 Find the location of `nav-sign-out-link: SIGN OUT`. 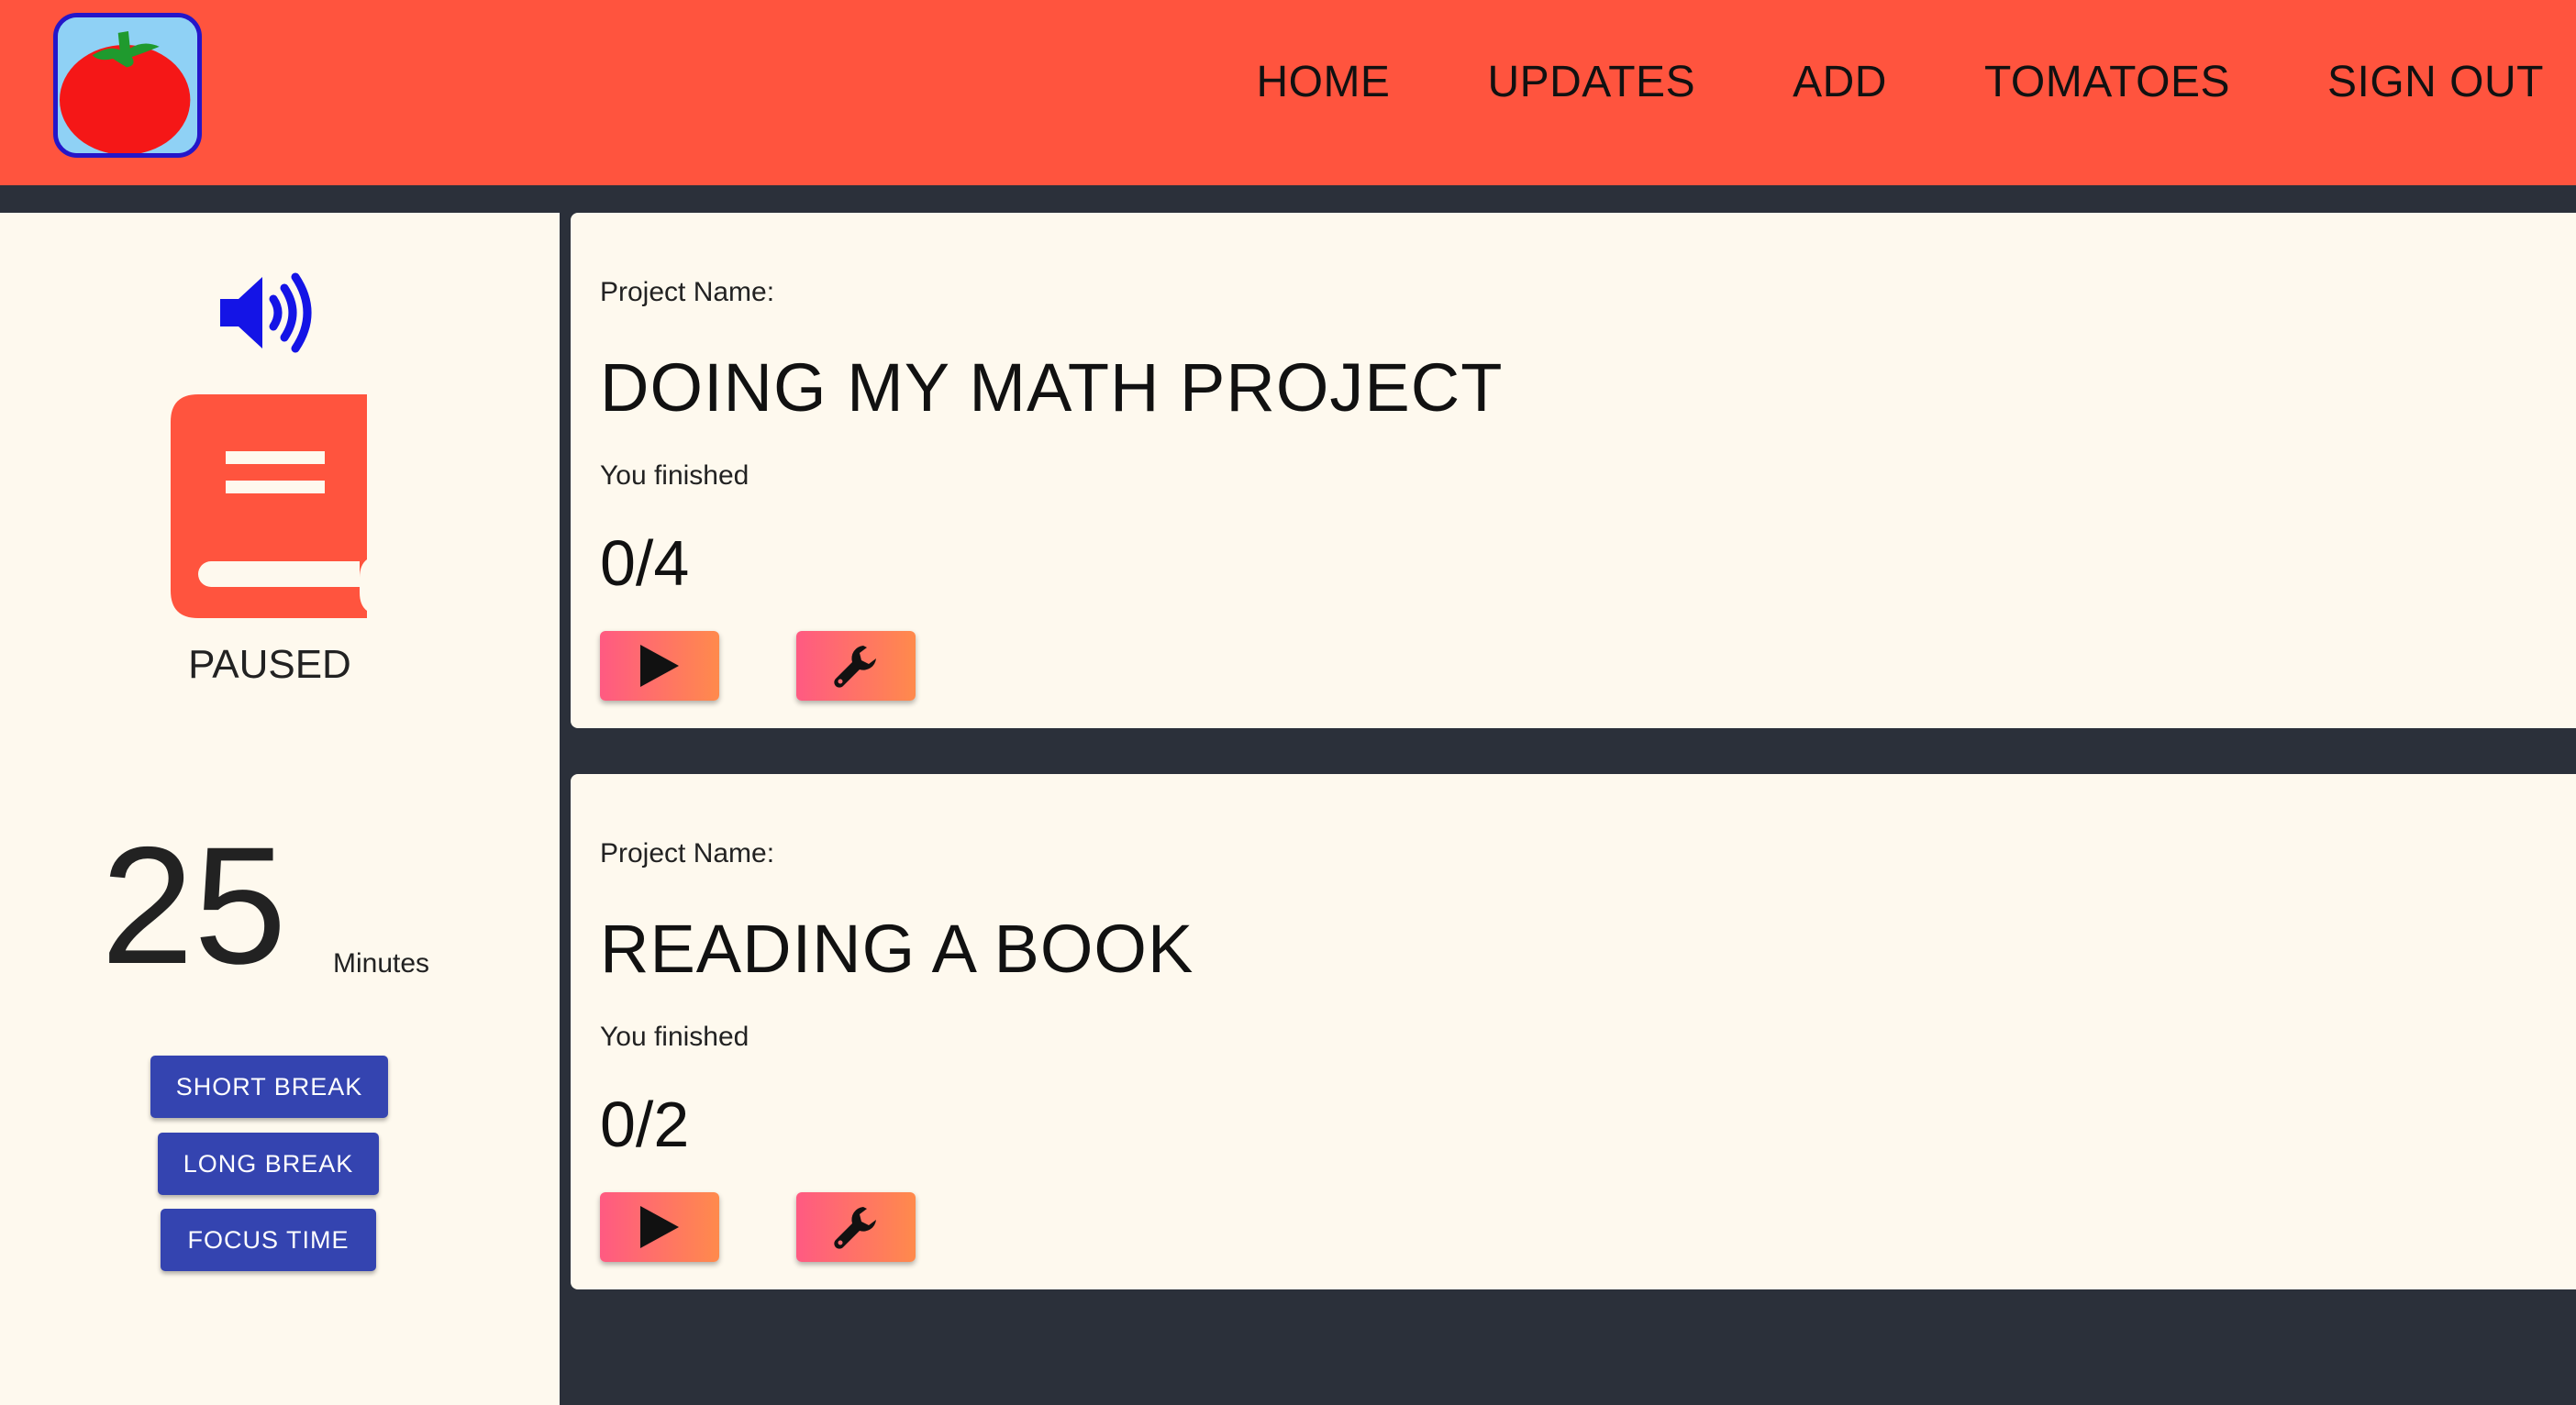

nav-sign-out-link: SIGN OUT is located at coordinates (2435, 82).